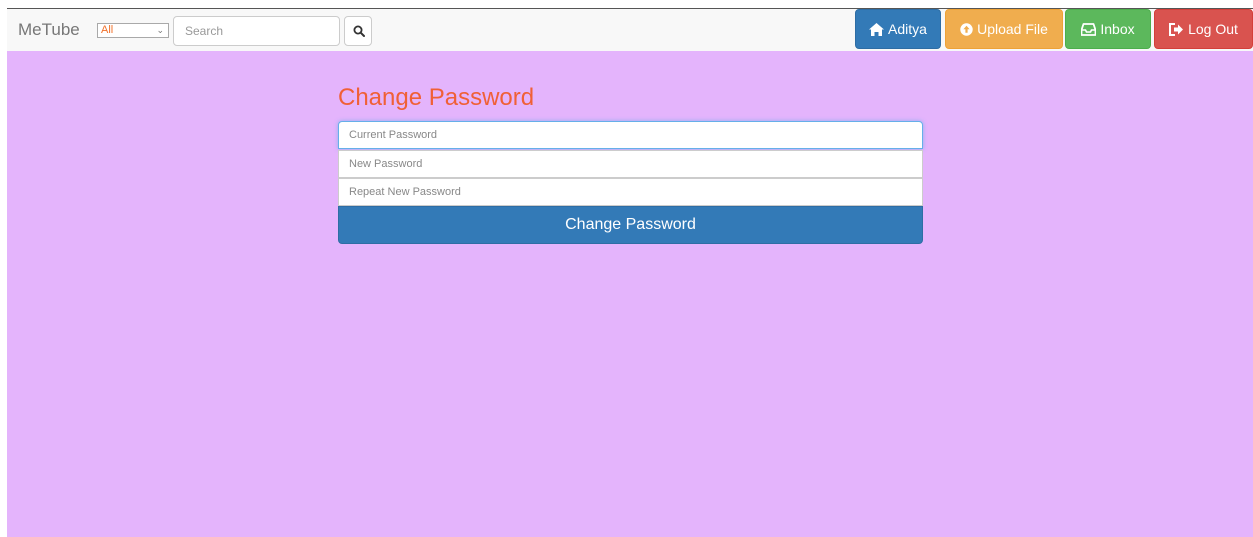  Describe the element at coordinates (49, 30) in the screenshot. I see `brand-logo: MeTube` at that location.